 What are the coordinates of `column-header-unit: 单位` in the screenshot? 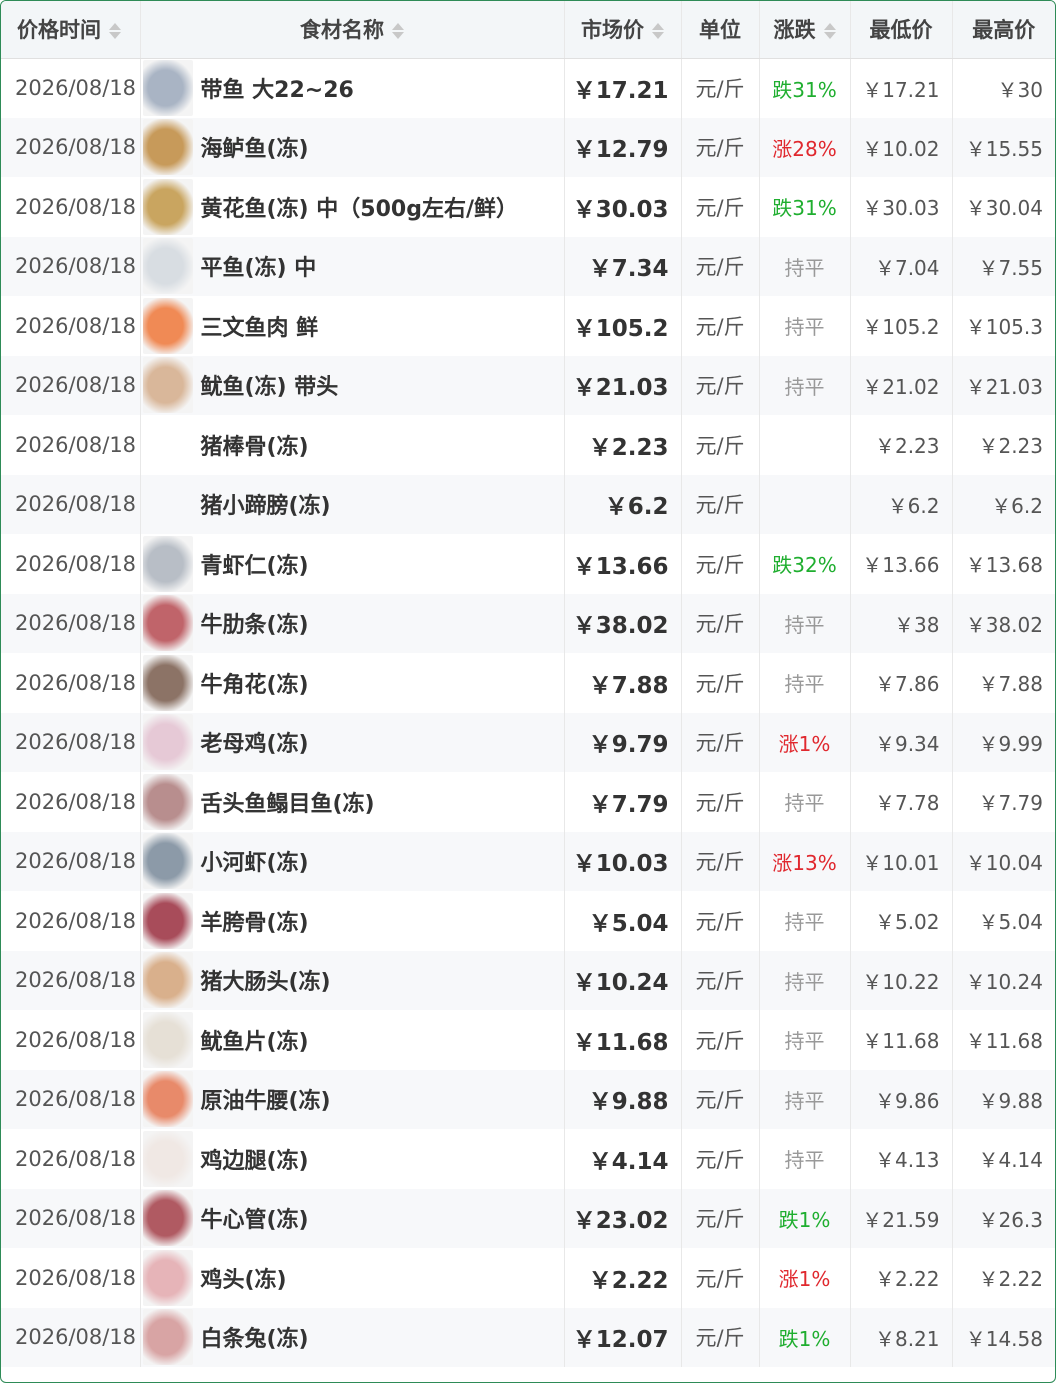 It's located at (720, 30).